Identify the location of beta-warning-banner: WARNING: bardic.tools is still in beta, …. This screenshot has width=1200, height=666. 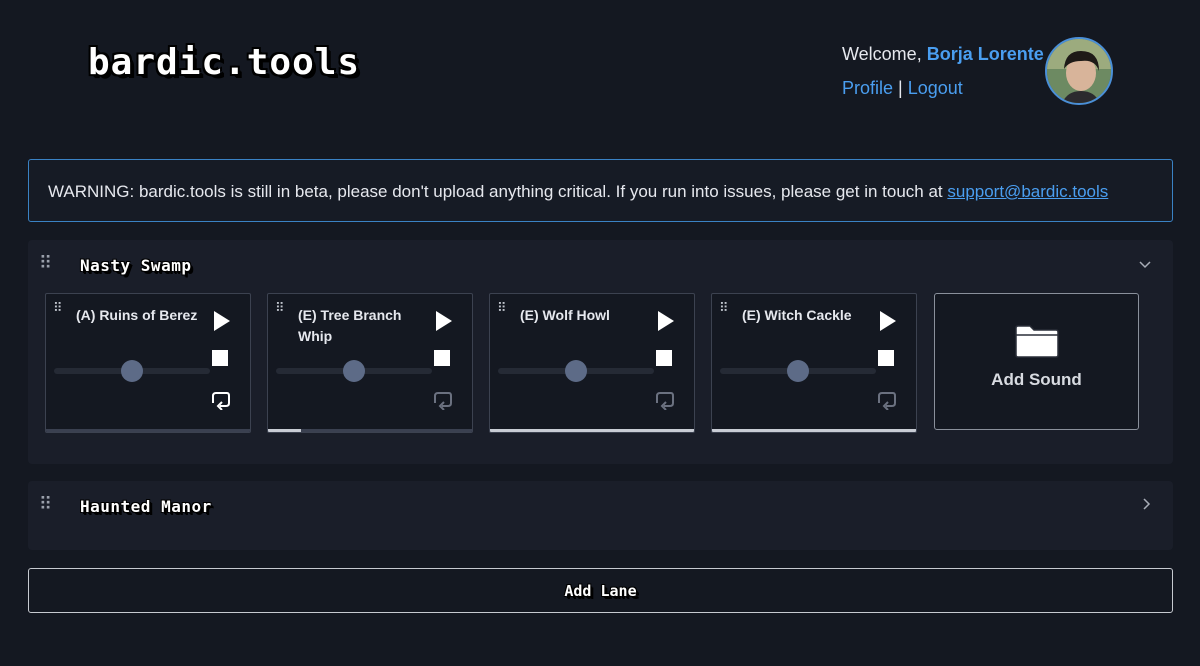
(600, 190).